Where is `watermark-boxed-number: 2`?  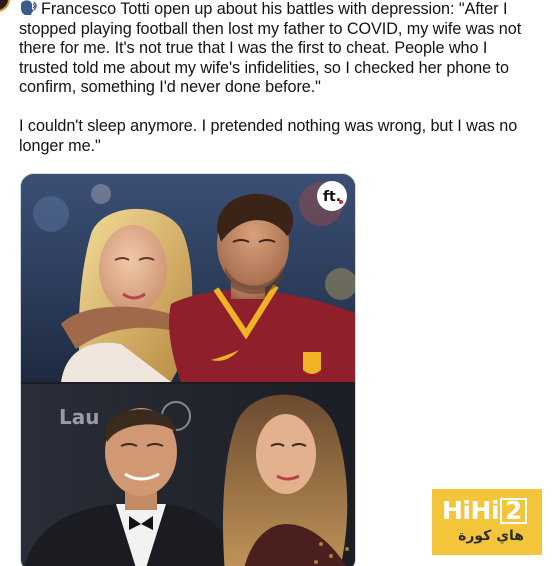
watermark-boxed-number: 2 is located at coordinates (513, 511).